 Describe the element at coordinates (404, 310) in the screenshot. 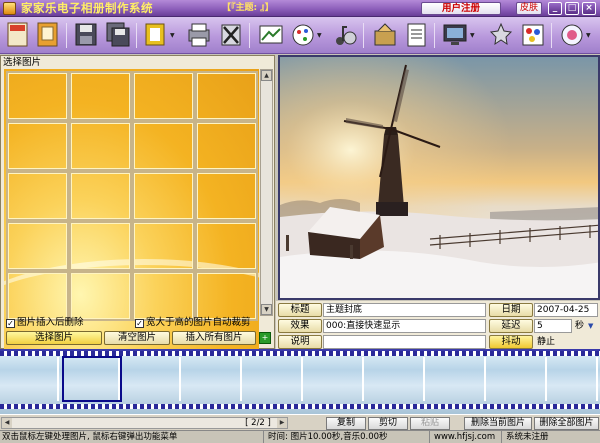

I see `title-field: 主题封底` at that location.